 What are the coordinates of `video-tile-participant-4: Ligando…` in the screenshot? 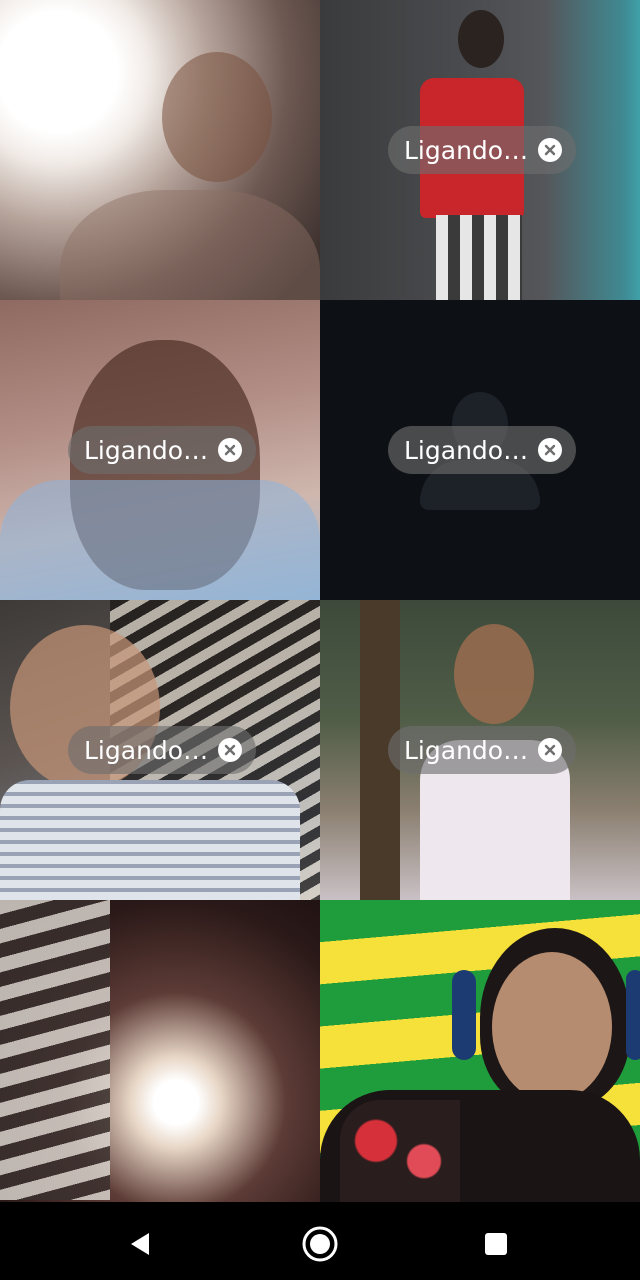 It's located at (480, 450).